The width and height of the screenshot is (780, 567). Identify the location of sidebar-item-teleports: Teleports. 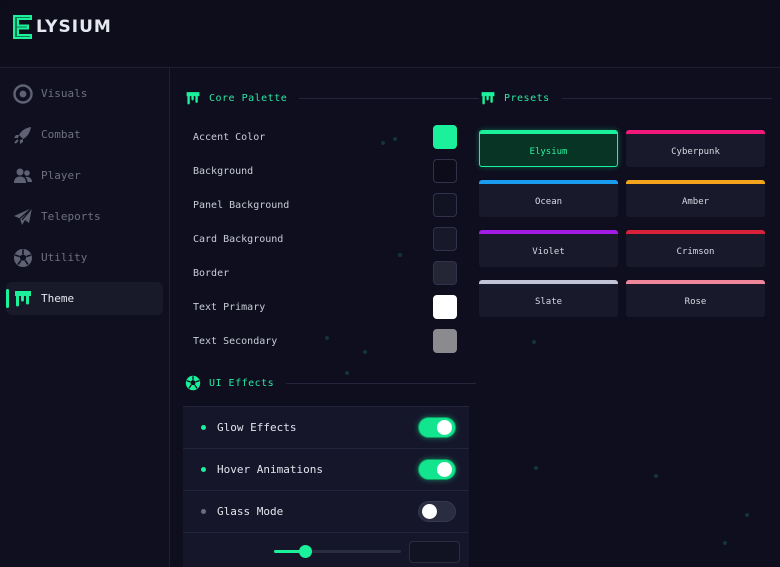
(84, 216).